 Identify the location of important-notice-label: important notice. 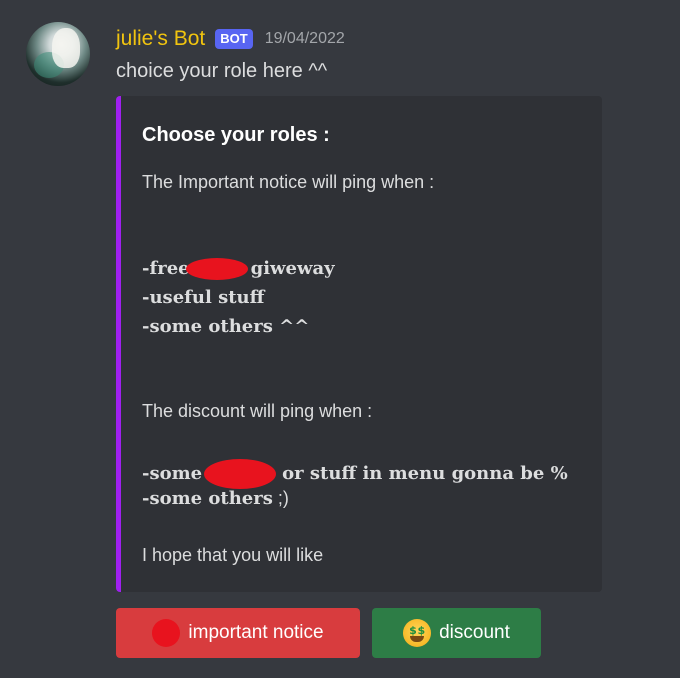
(256, 632).